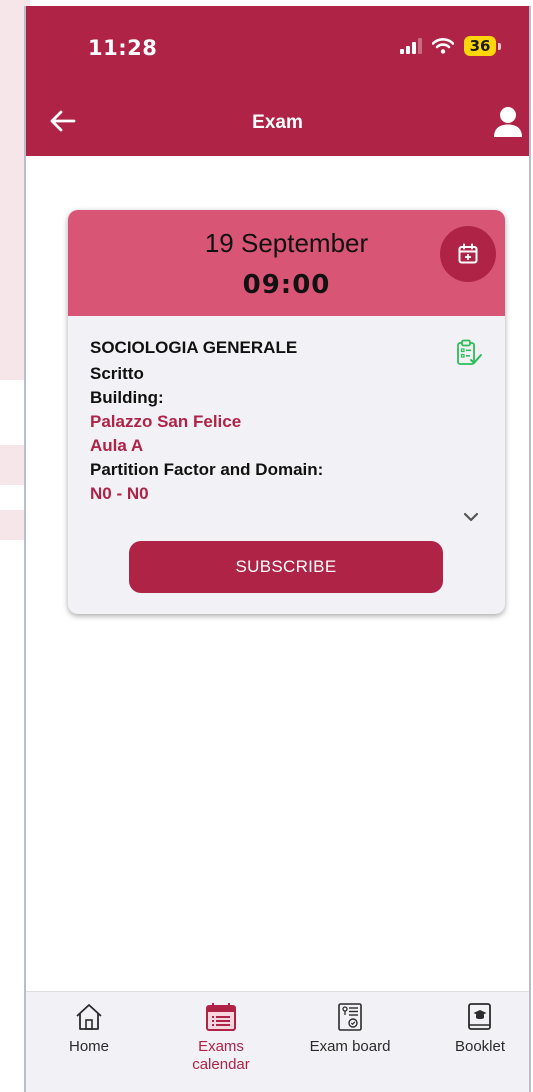  Describe the element at coordinates (286, 285) in the screenshot. I see `exam-time: 09:00` at that location.